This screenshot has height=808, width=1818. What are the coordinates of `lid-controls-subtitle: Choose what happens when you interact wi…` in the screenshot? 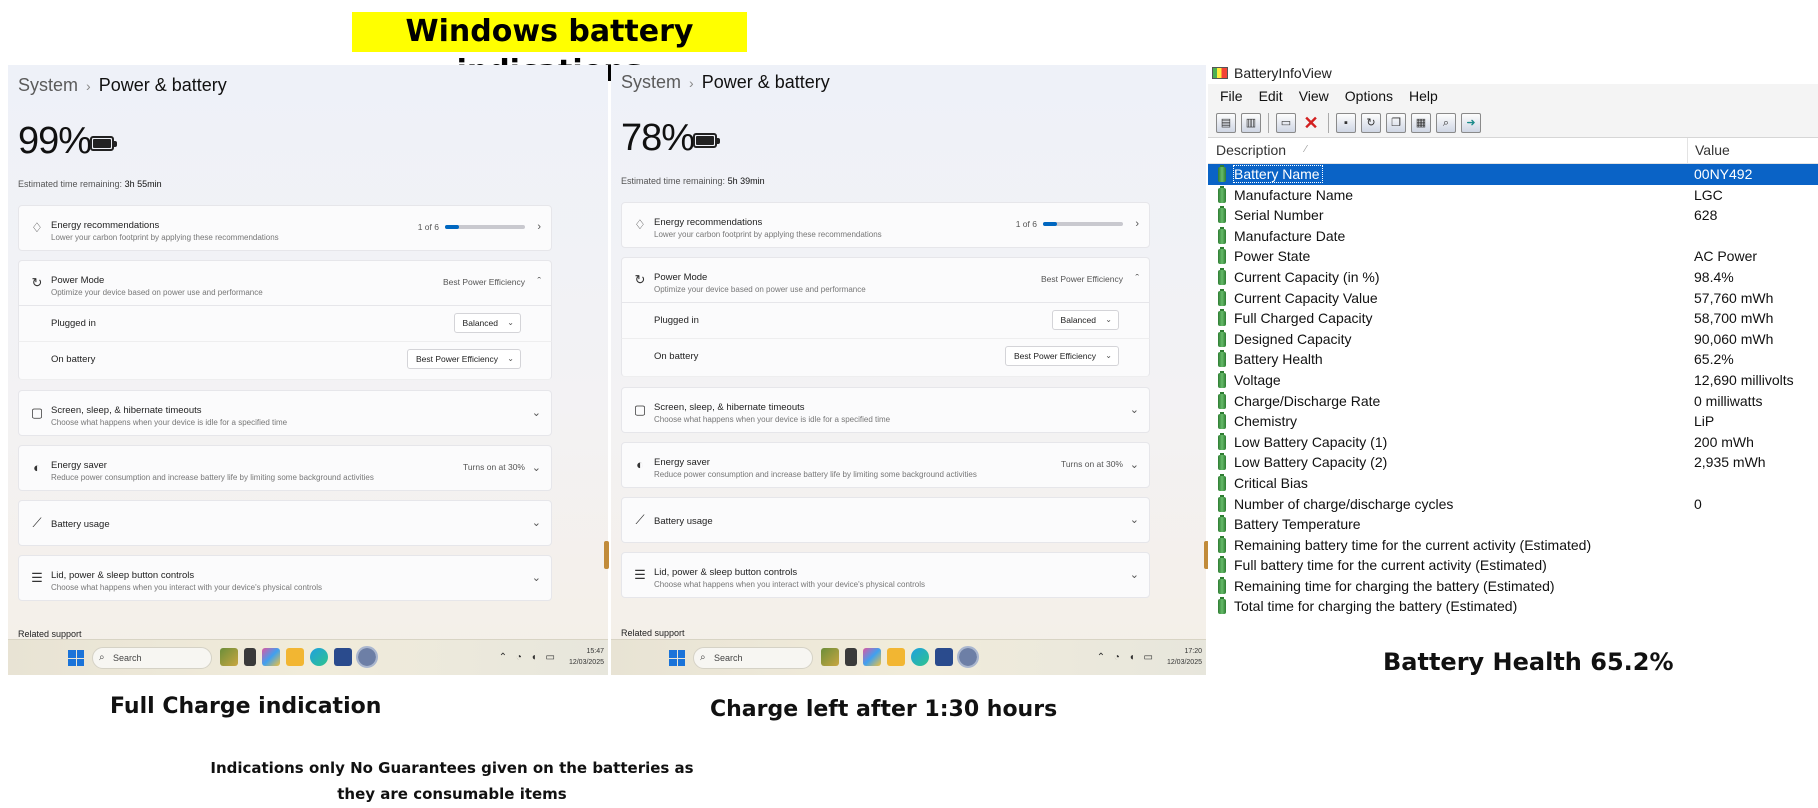 It's located at (187, 587).